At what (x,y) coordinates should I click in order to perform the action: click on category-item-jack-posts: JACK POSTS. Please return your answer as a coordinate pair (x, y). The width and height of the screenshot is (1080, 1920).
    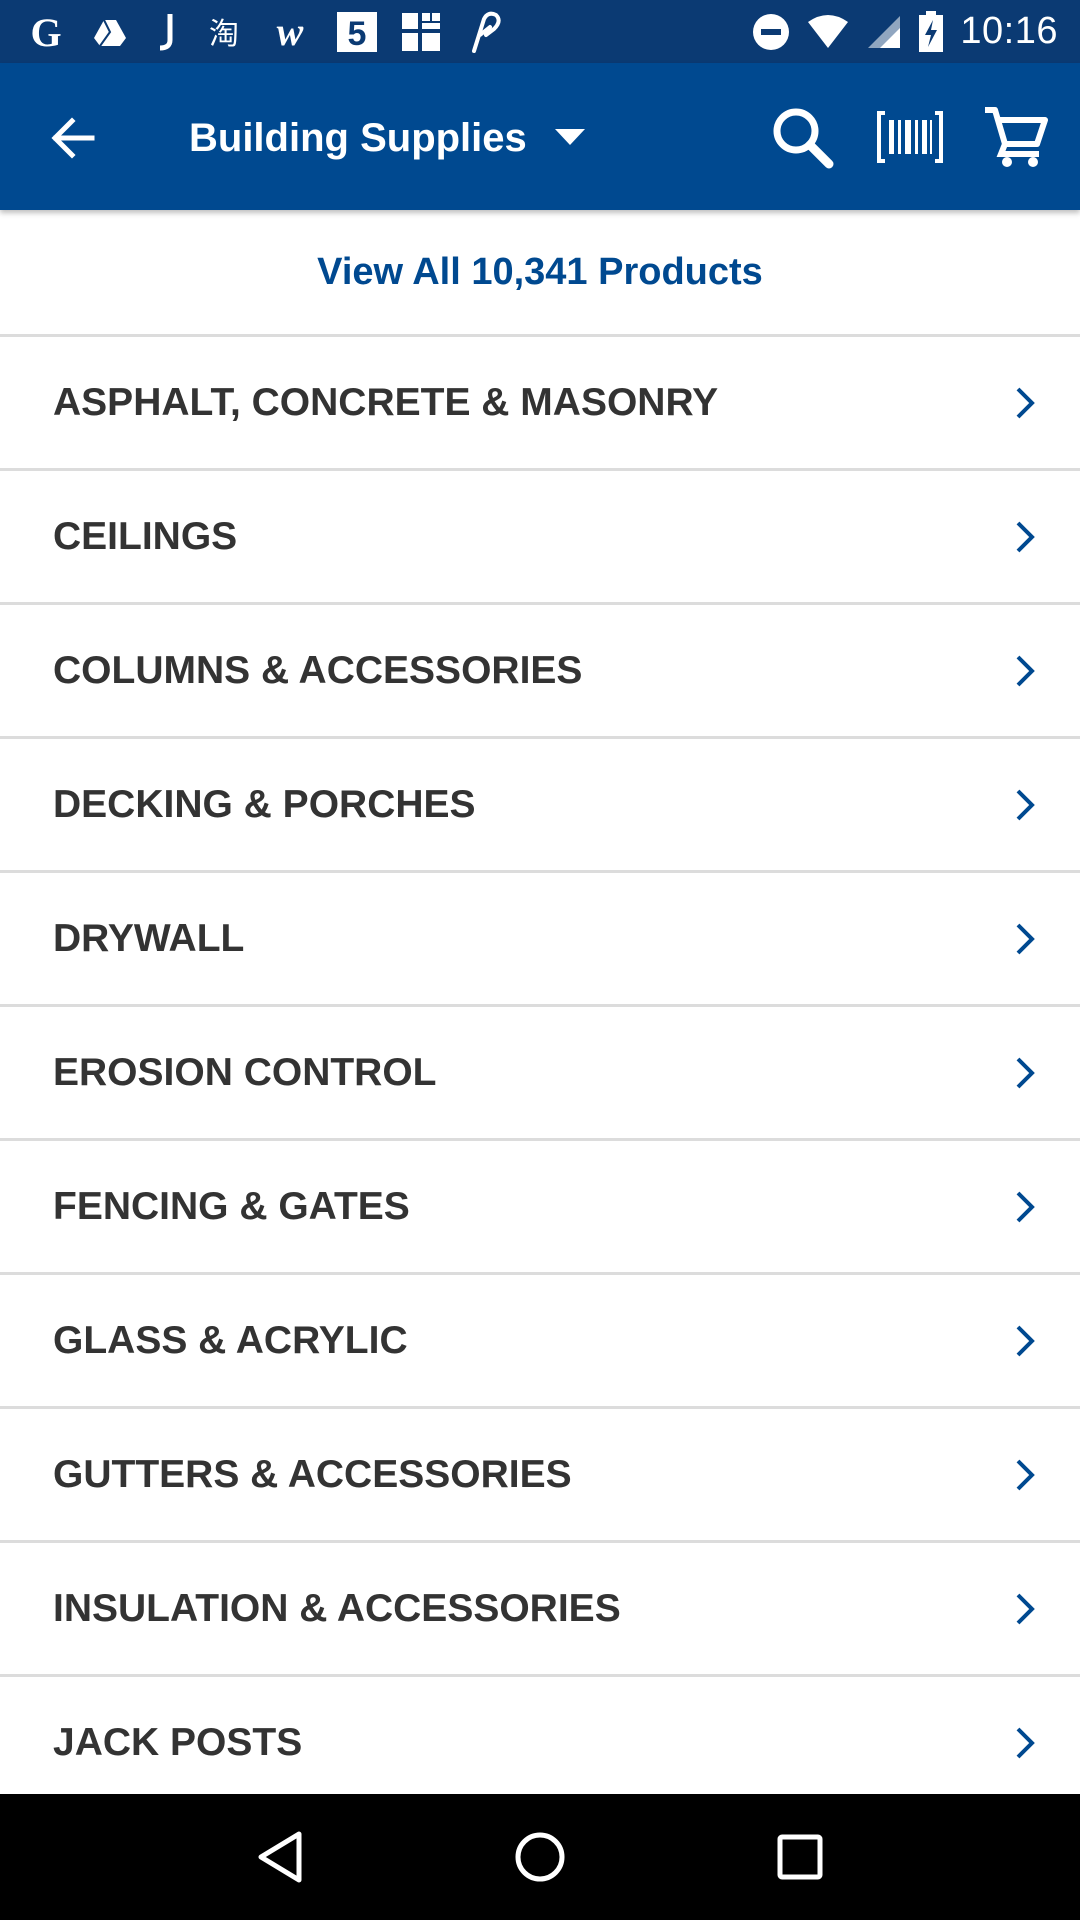
    Looking at the image, I should click on (540, 1744).